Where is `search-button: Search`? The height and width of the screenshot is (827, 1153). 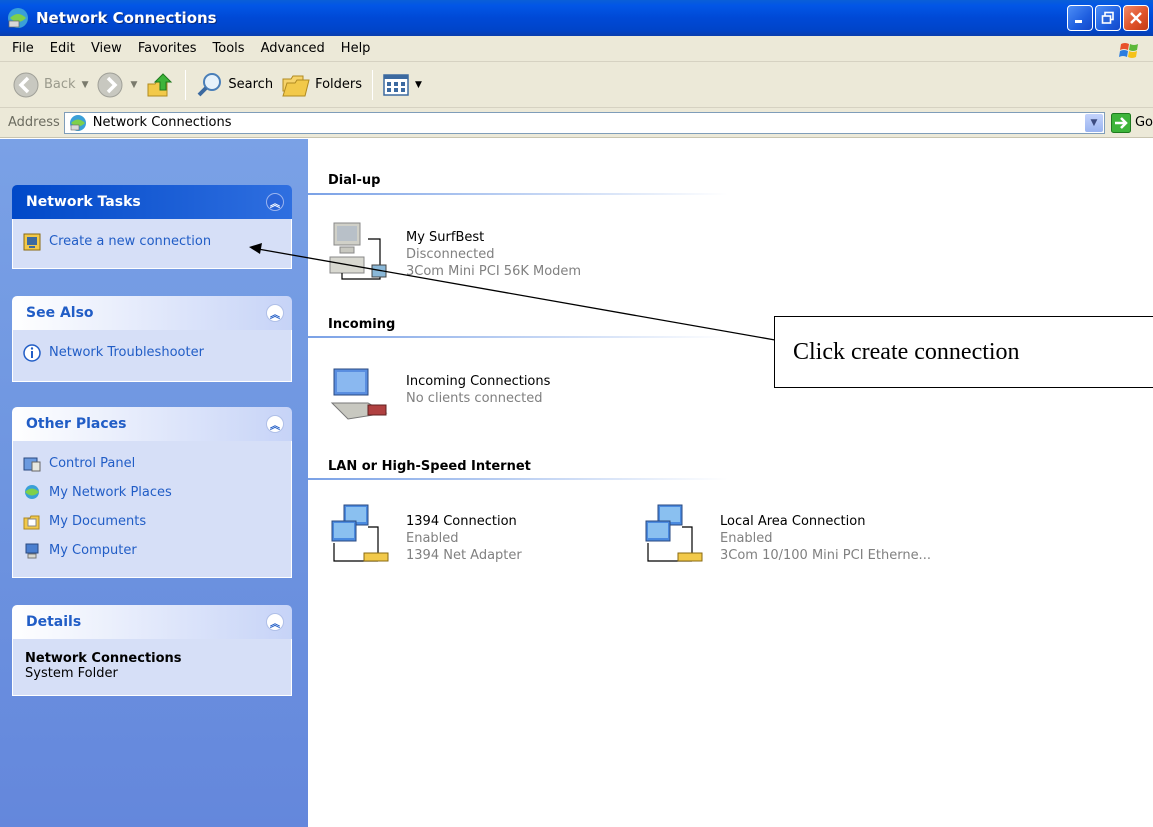 search-button: Search is located at coordinates (234, 85).